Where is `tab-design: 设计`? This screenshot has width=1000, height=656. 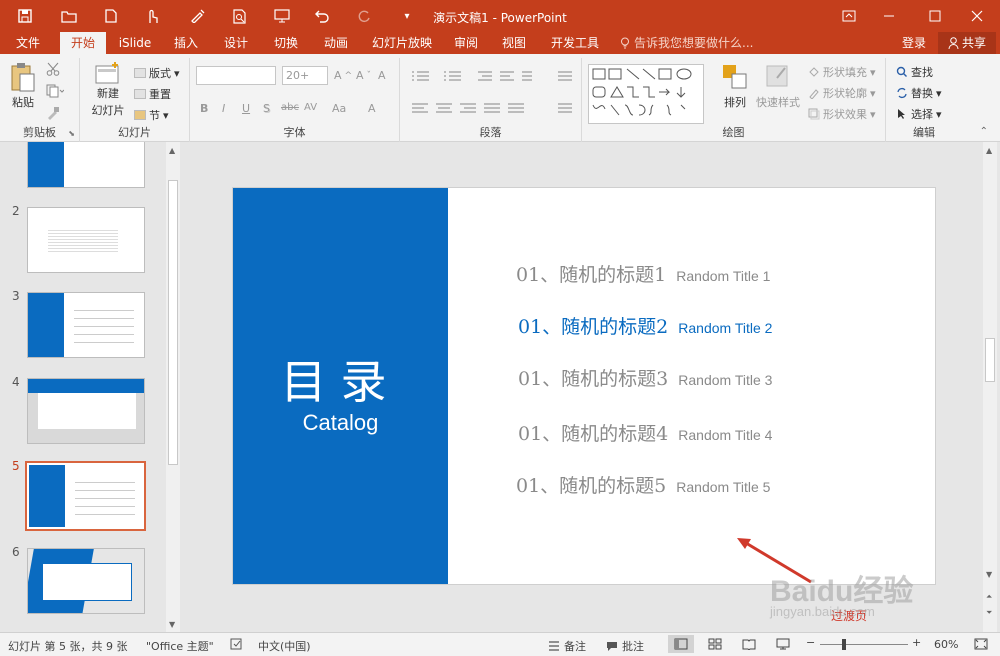 tab-design: 设计 is located at coordinates (236, 43).